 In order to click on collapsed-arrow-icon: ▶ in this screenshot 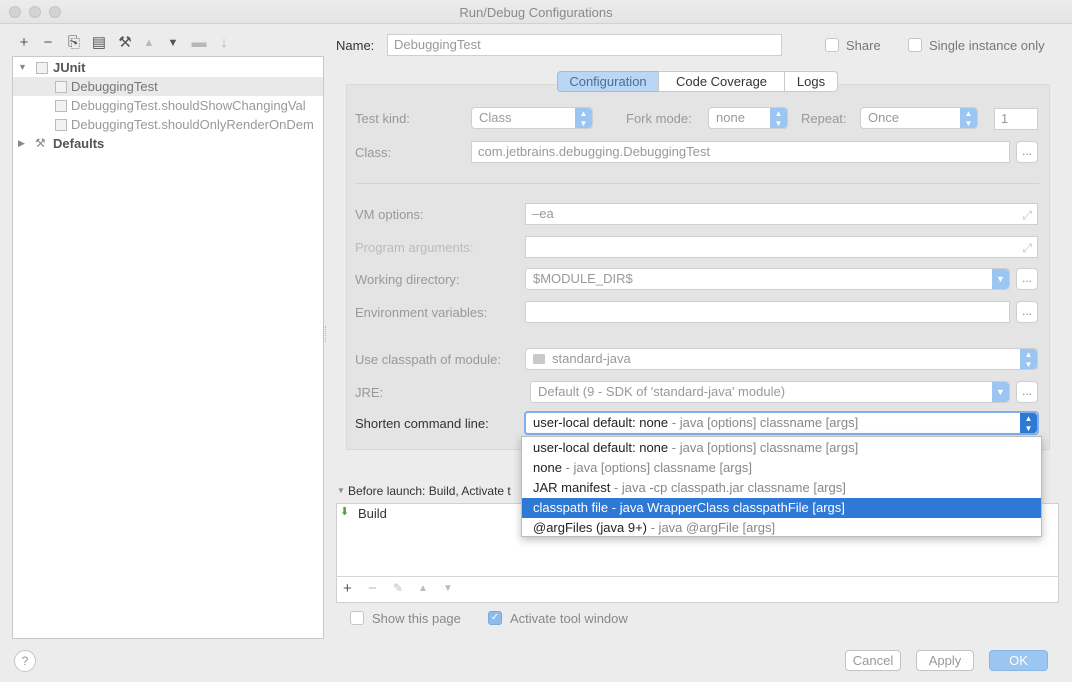, I will do `click(23, 143)`.